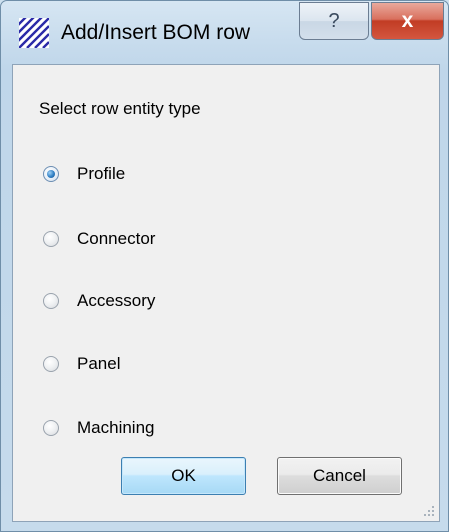 This screenshot has height=532, width=449. I want to click on close-icon: x, so click(407, 20).